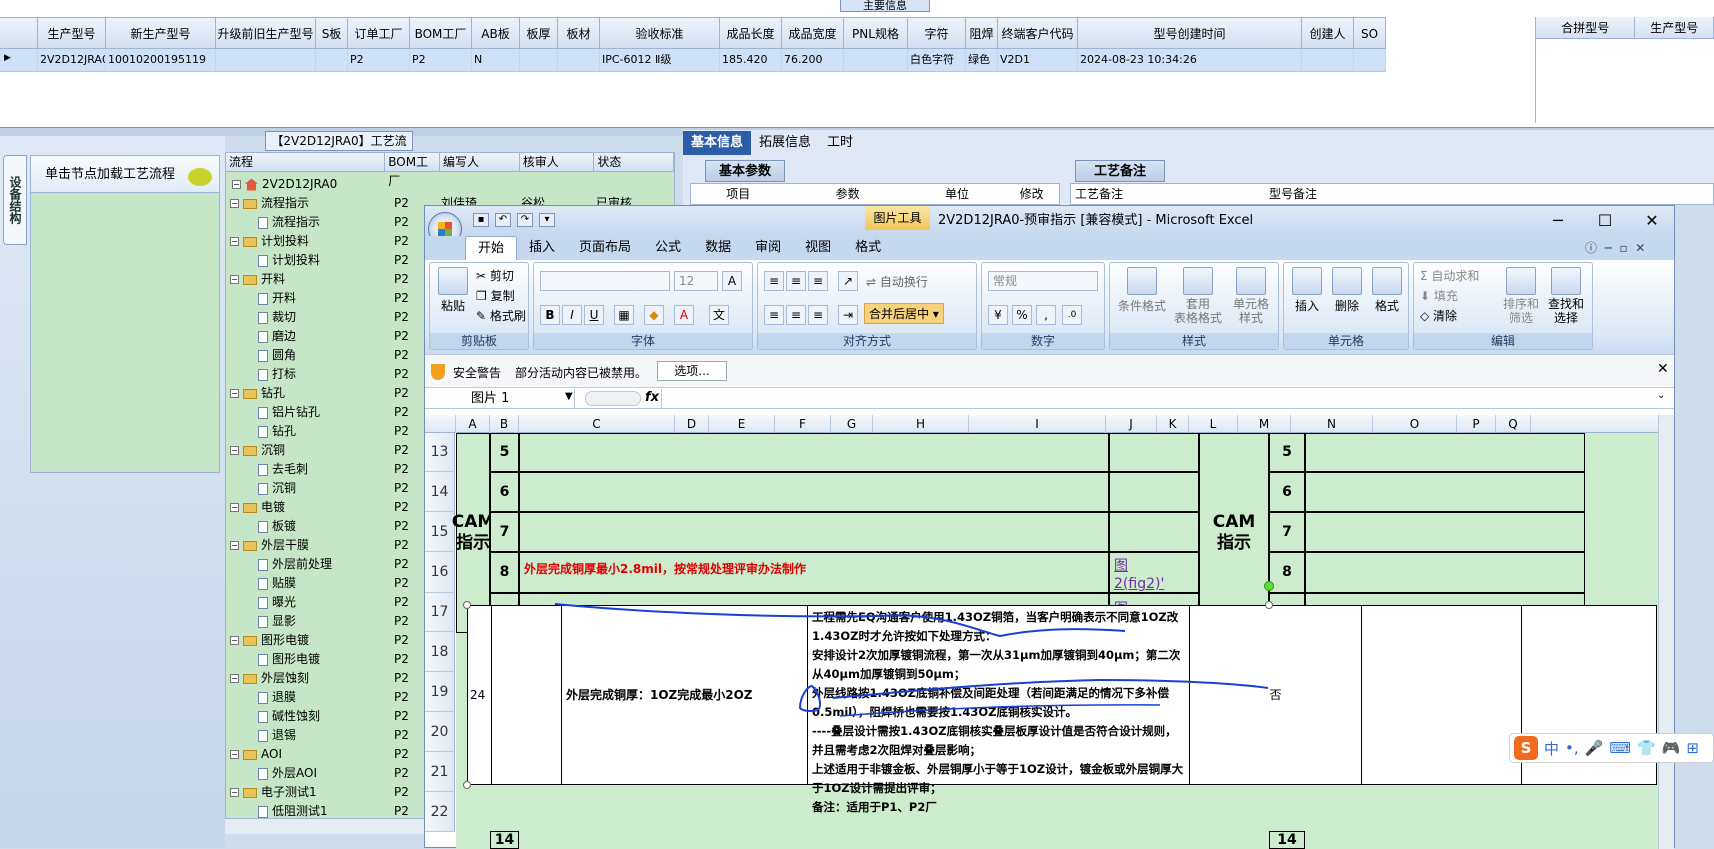  Describe the element at coordinates (1526, 748) in the screenshot. I see `sogou-logo-icon: S` at that location.